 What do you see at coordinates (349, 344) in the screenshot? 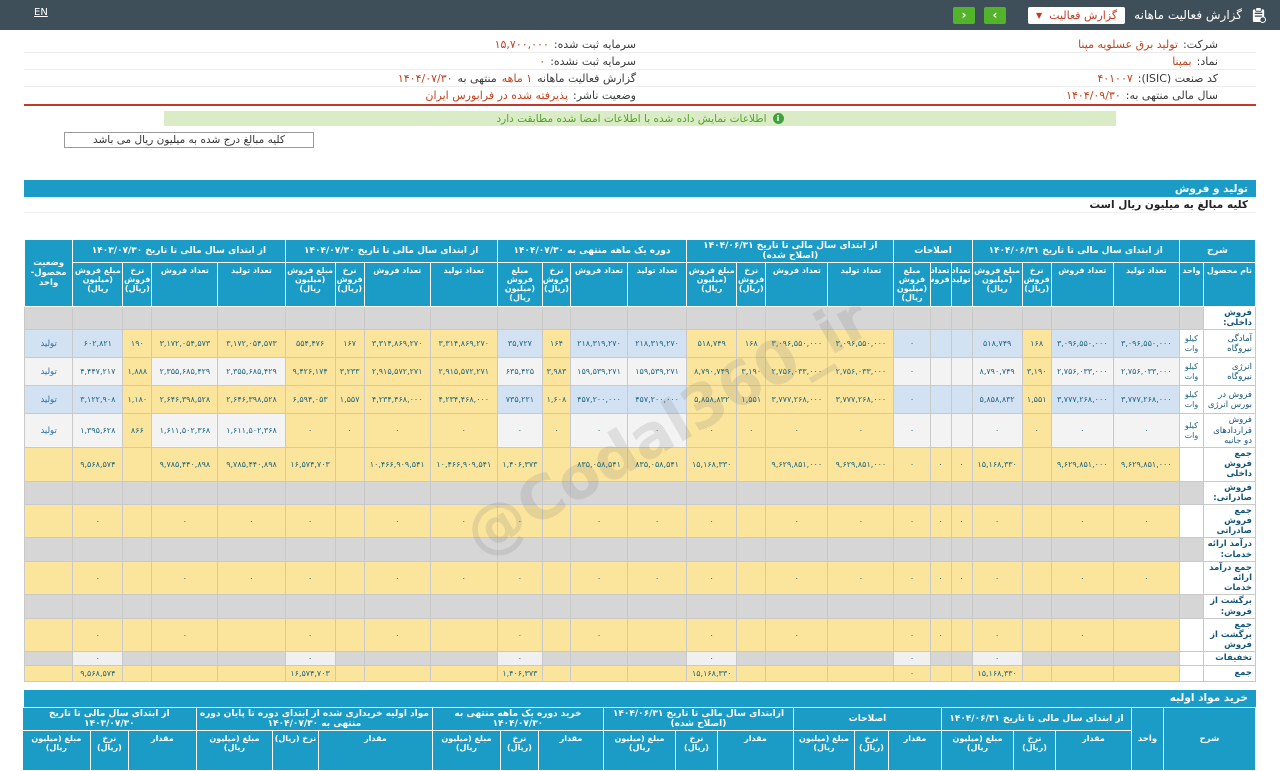
I see `value-cell: ۱۶۷` at bounding box center [349, 344].